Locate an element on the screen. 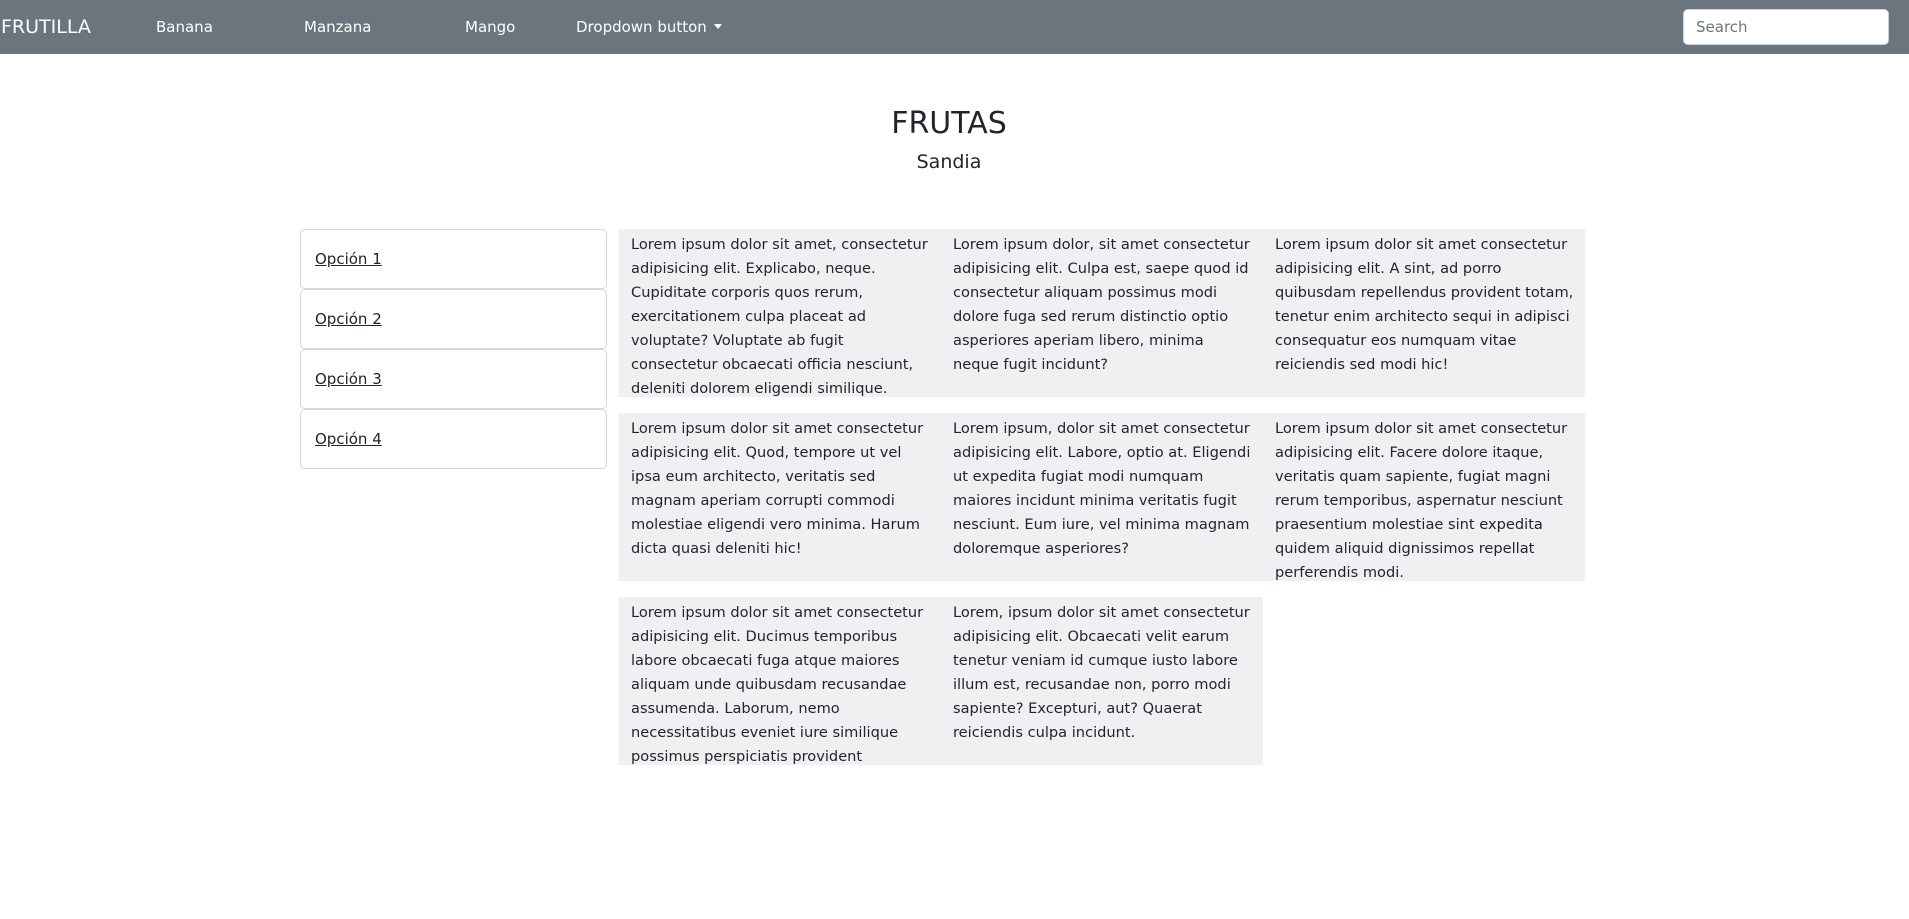  sidebar-item-opcion-2: Opción 2 is located at coordinates (453, 319).